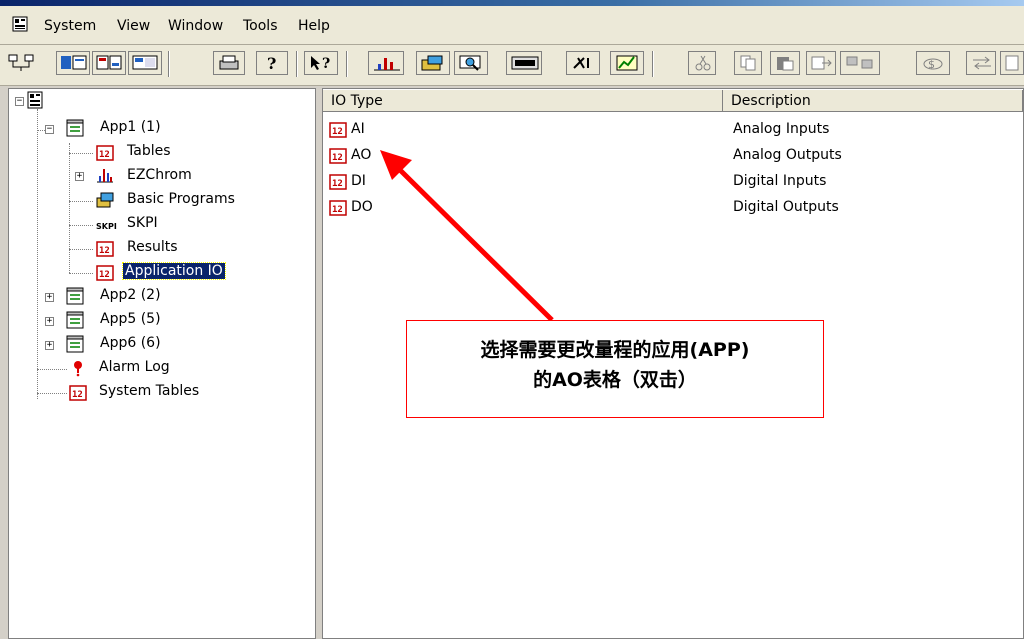 Image resolution: width=1024 pixels, height=639 pixels. Describe the element at coordinates (174, 271) in the screenshot. I see `tree-item-application-io: Application IO` at that location.